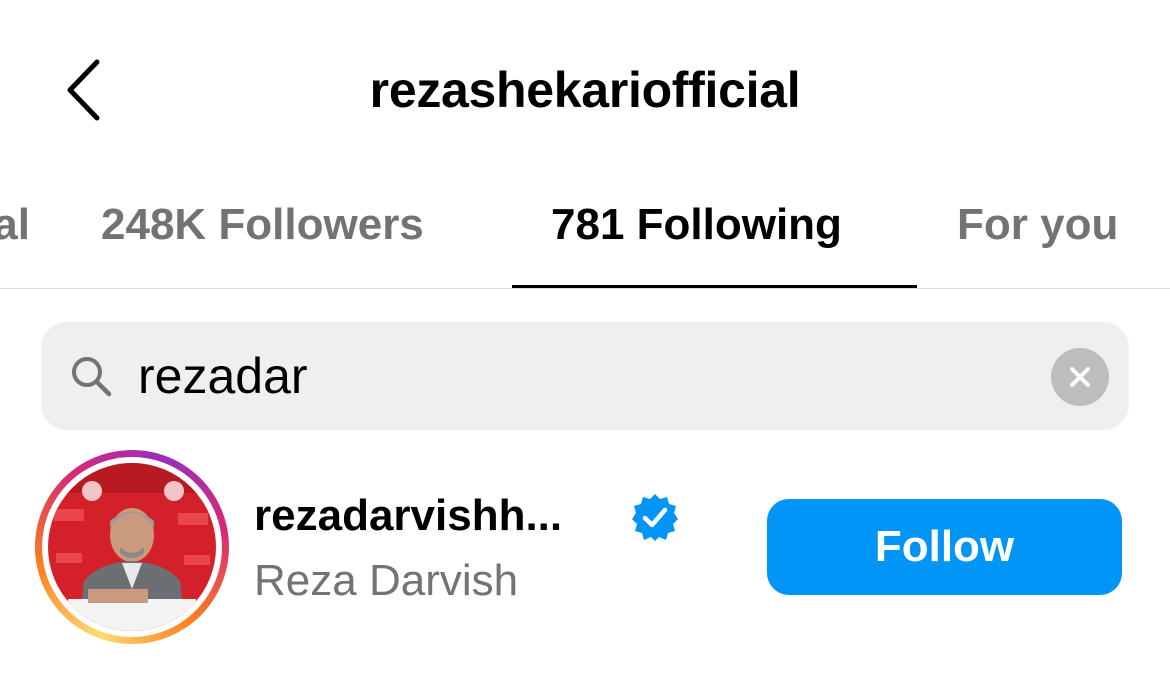 The height and width of the screenshot is (673, 1170). I want to click on search-bar, so click(585, 376).